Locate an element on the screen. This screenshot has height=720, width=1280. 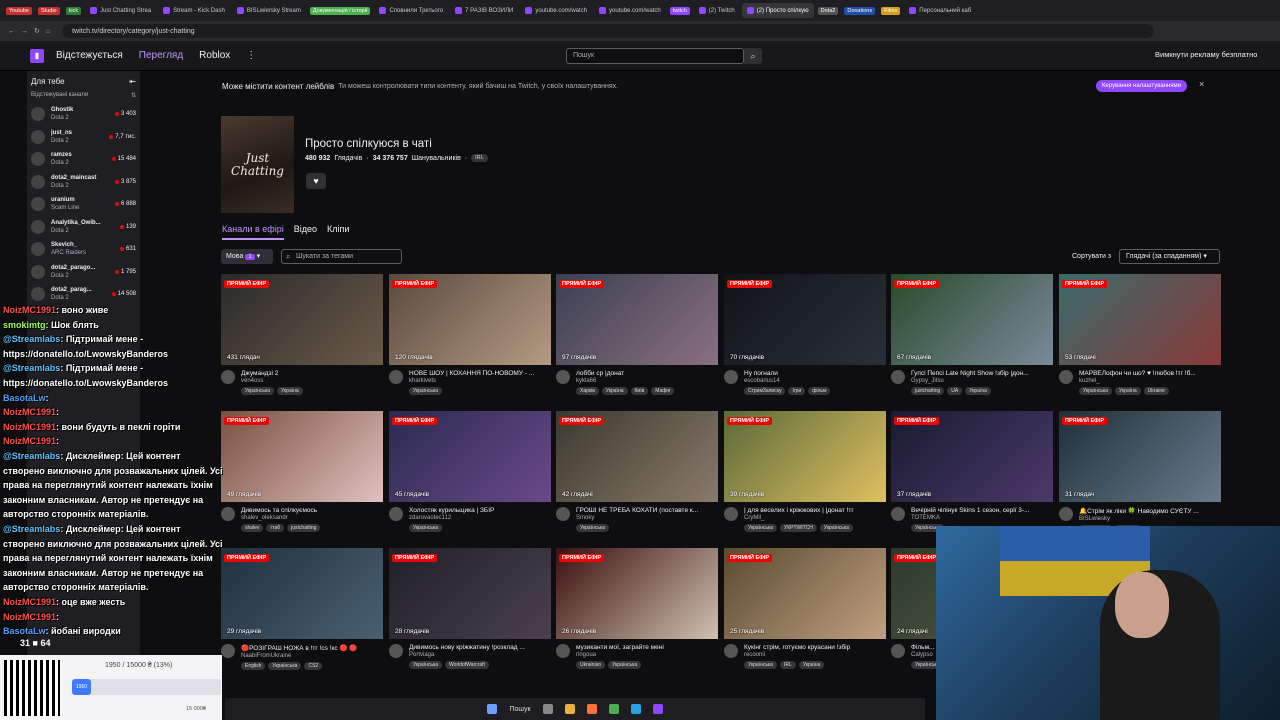
stream-title: Холостяк курильщика | ЗБІР is located at coordinates (480, 510).